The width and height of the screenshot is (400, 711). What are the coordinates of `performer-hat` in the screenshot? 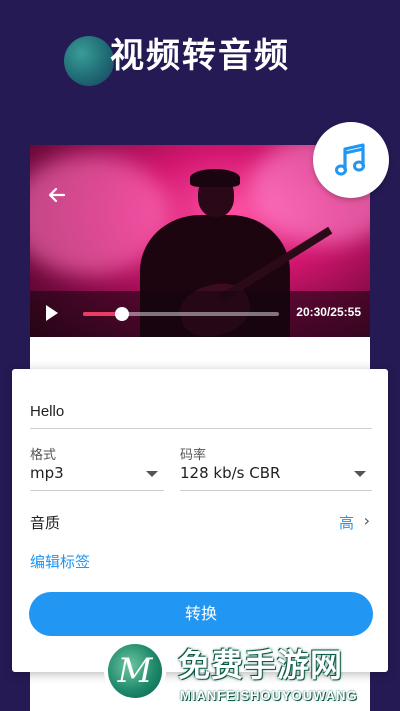 It's located at (215, 178).